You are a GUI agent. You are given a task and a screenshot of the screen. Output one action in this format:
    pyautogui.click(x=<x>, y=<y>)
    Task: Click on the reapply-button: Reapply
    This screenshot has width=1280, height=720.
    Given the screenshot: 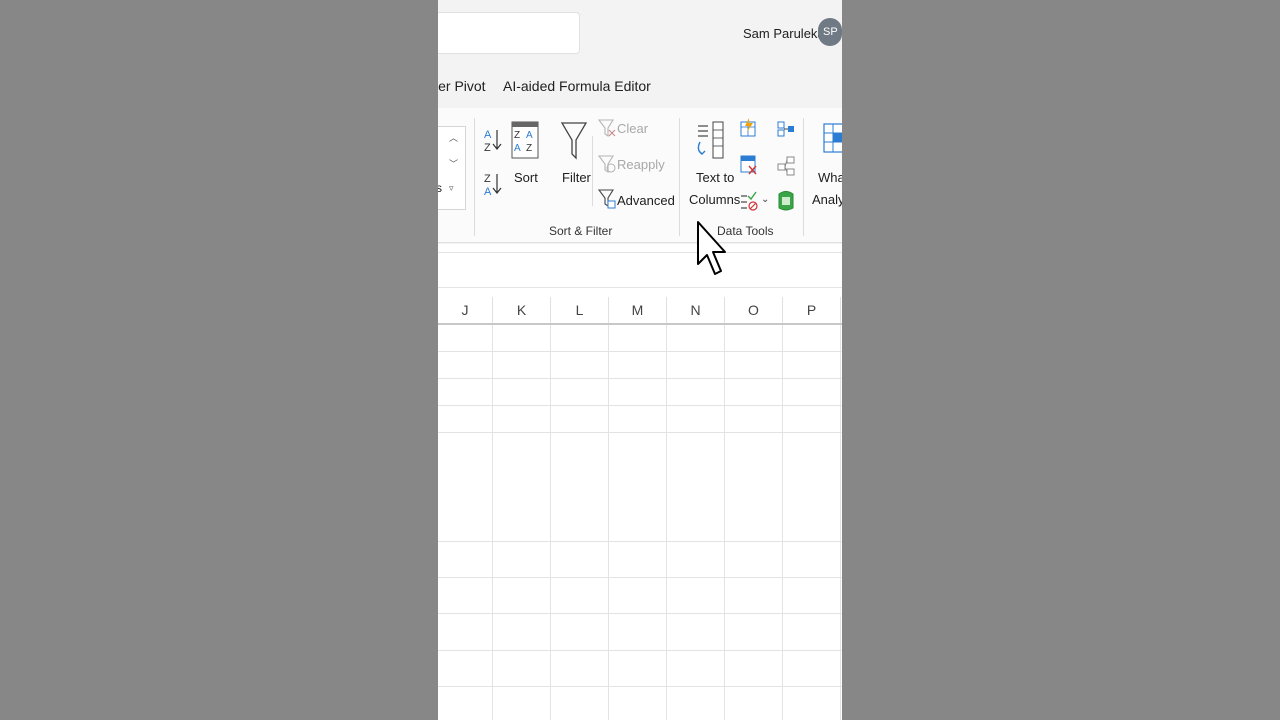 What is the action you would take?
    pyautogui.click(x=641, y=164)
    